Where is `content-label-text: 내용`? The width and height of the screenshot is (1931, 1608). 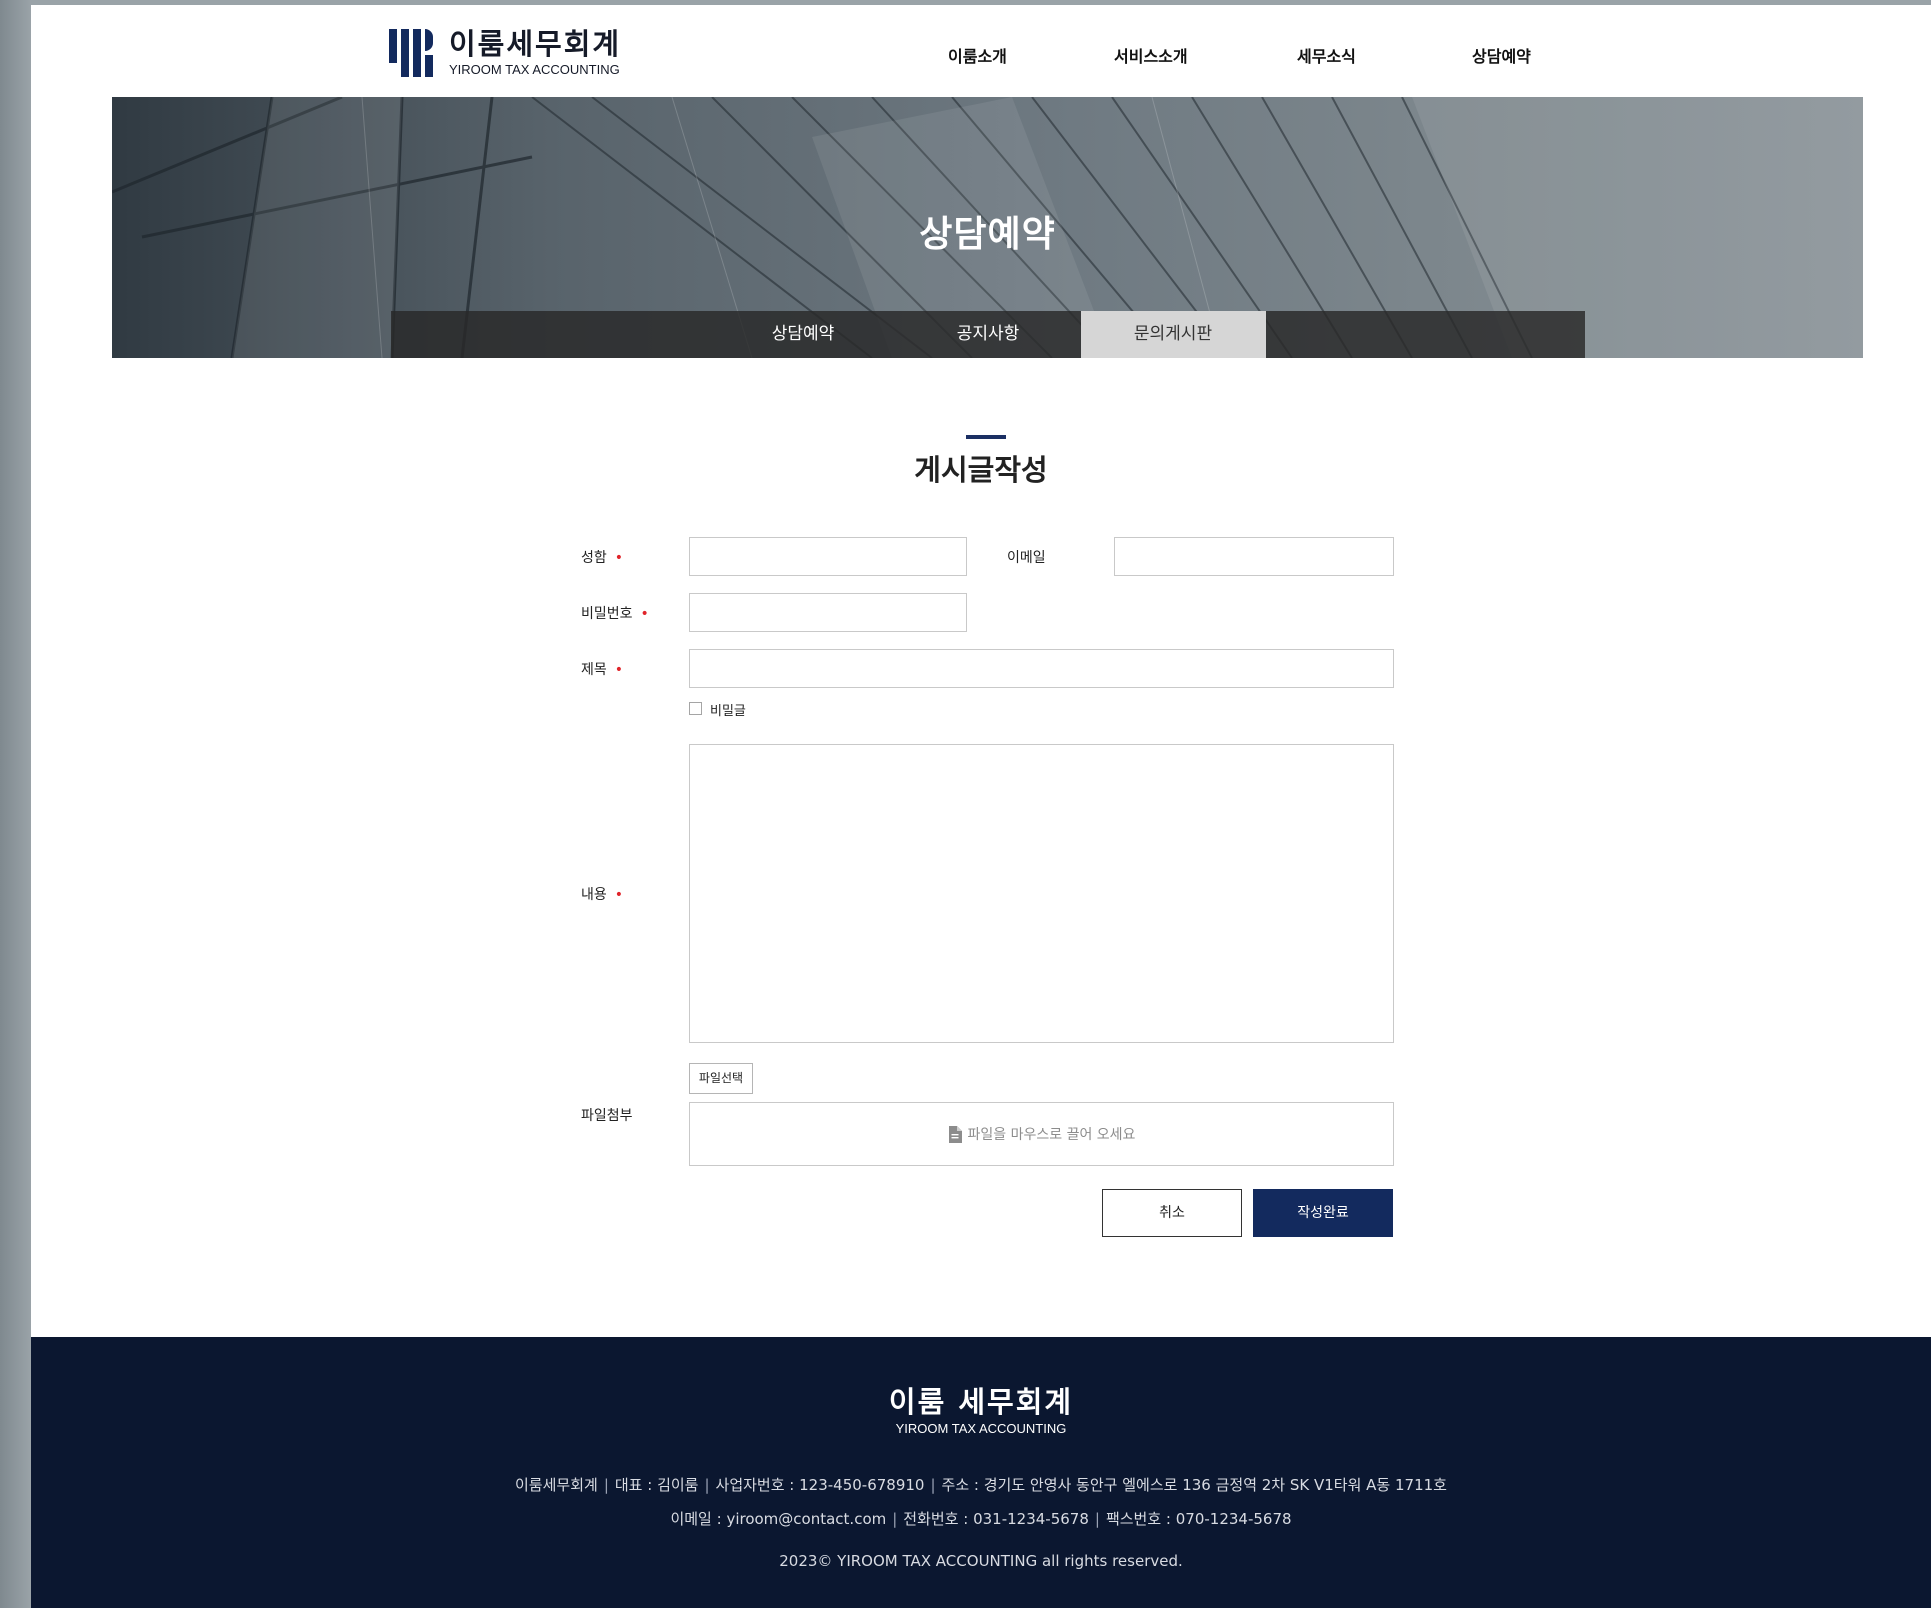
content-label-text: 내용 is located at coordinates (594, 895).